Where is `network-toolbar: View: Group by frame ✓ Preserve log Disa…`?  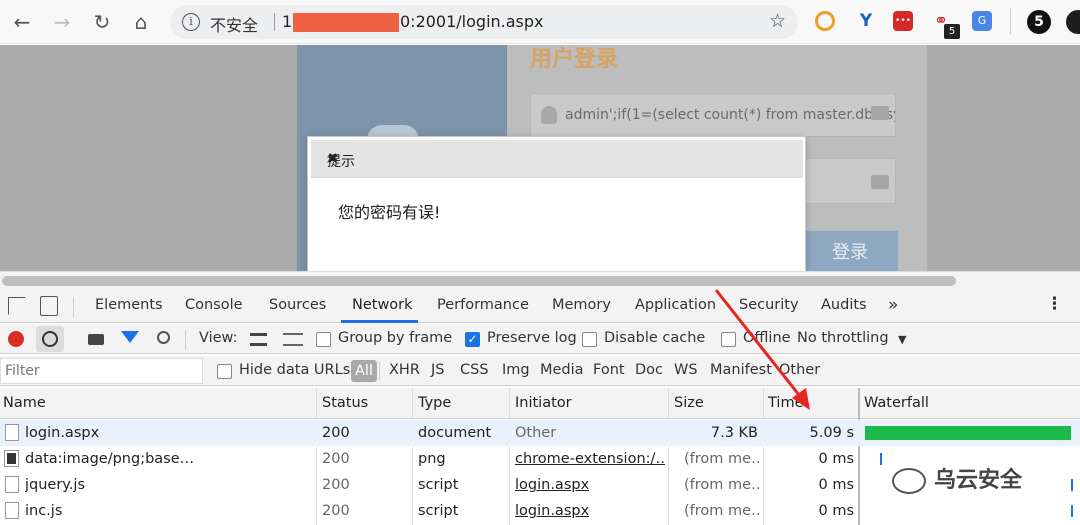 network-toolbar: View: Group by frame ✓ Preserve log Disa… is located at coordinates (540, 339).